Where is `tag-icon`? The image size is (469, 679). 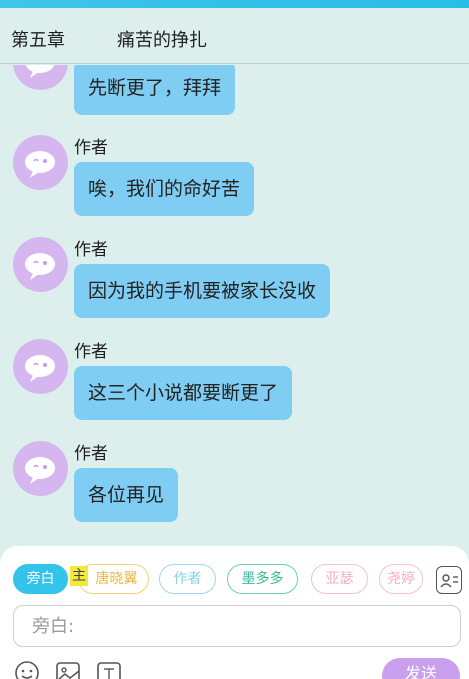
tag-icon is located at coordinates (109, 670).